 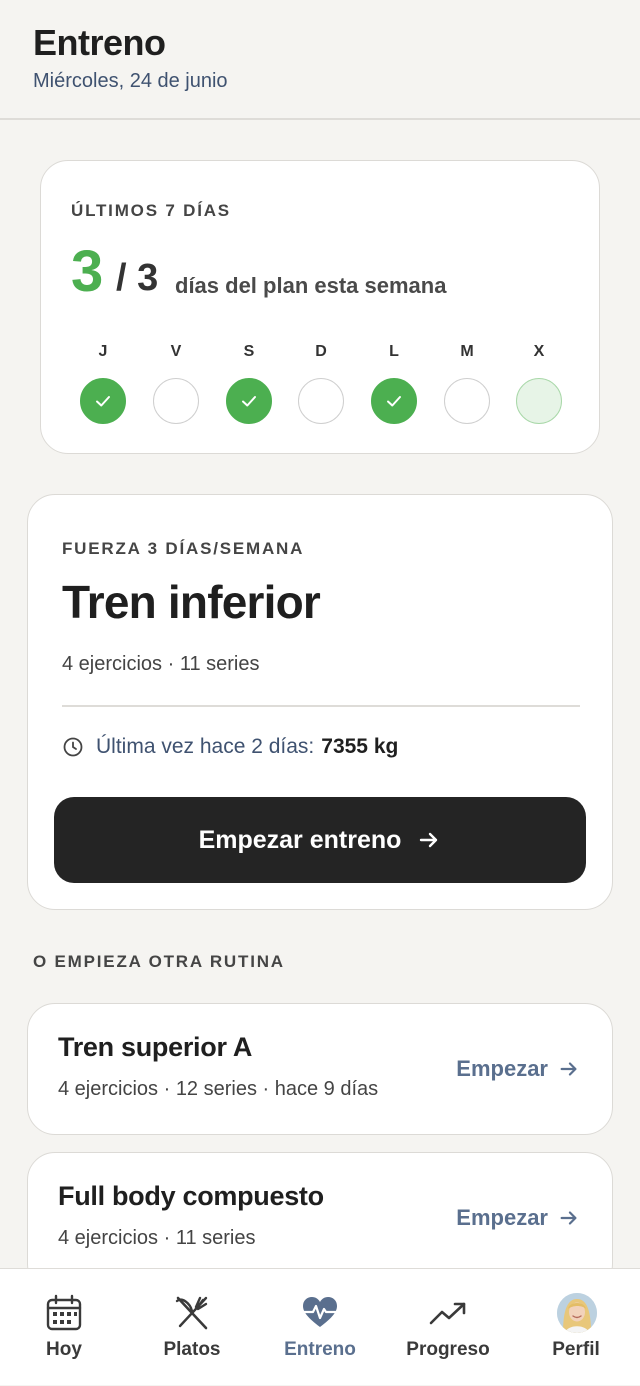 I want to click on calendar-icon, so click(x=64, y=1312).